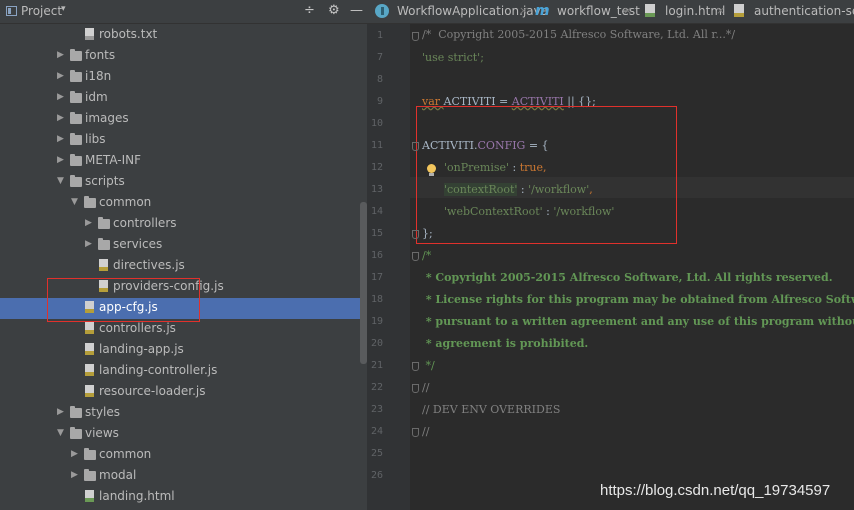 This screenshot has height=510, width=854. What do you see at coordinates (100, 55) in the screenshot?
I see `tree-item-label: fonts` at bounding box center [100, 55].